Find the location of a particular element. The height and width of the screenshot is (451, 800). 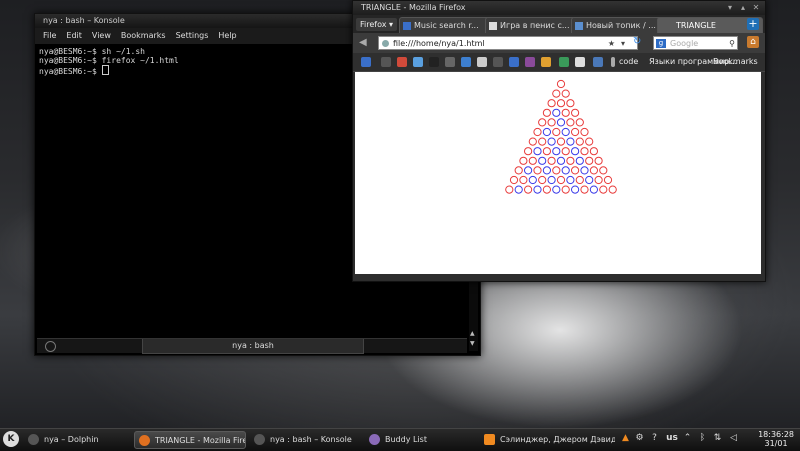

browser-tab: Новый топик / ... ✕ is located at coordinates (621, 25).